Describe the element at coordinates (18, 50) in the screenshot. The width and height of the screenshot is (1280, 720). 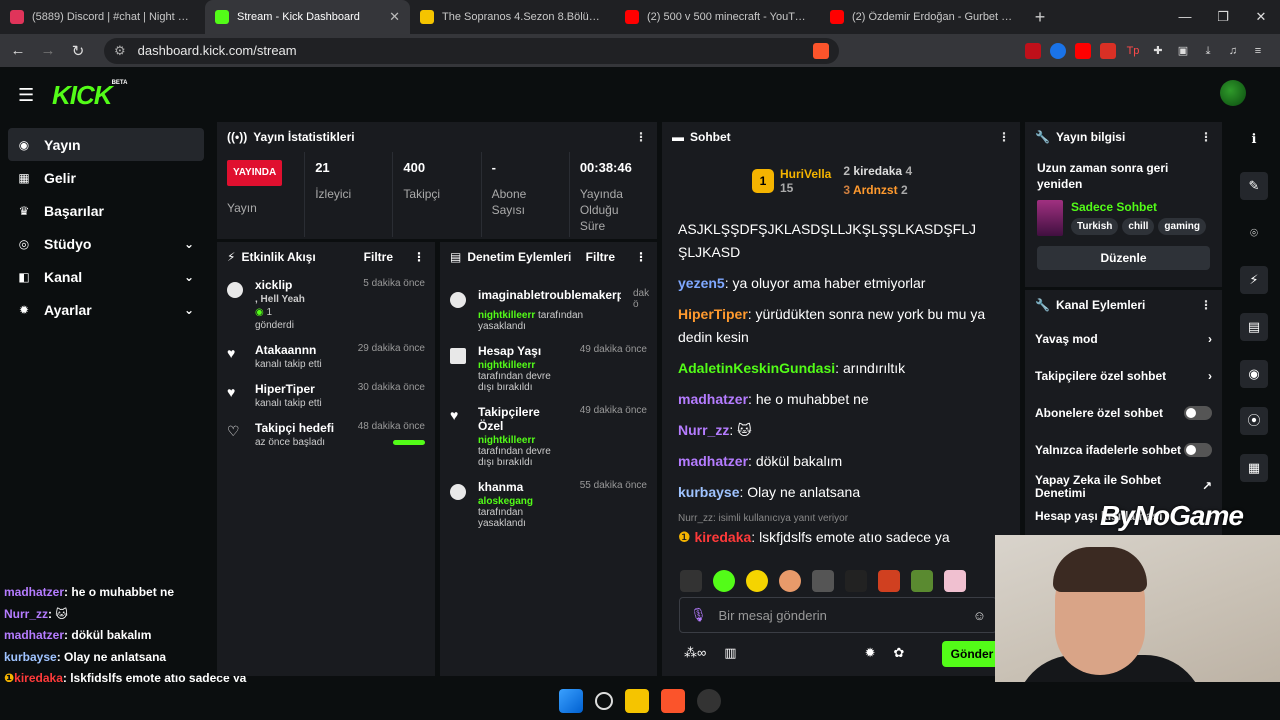
I see `back-icon: ←` at that location.